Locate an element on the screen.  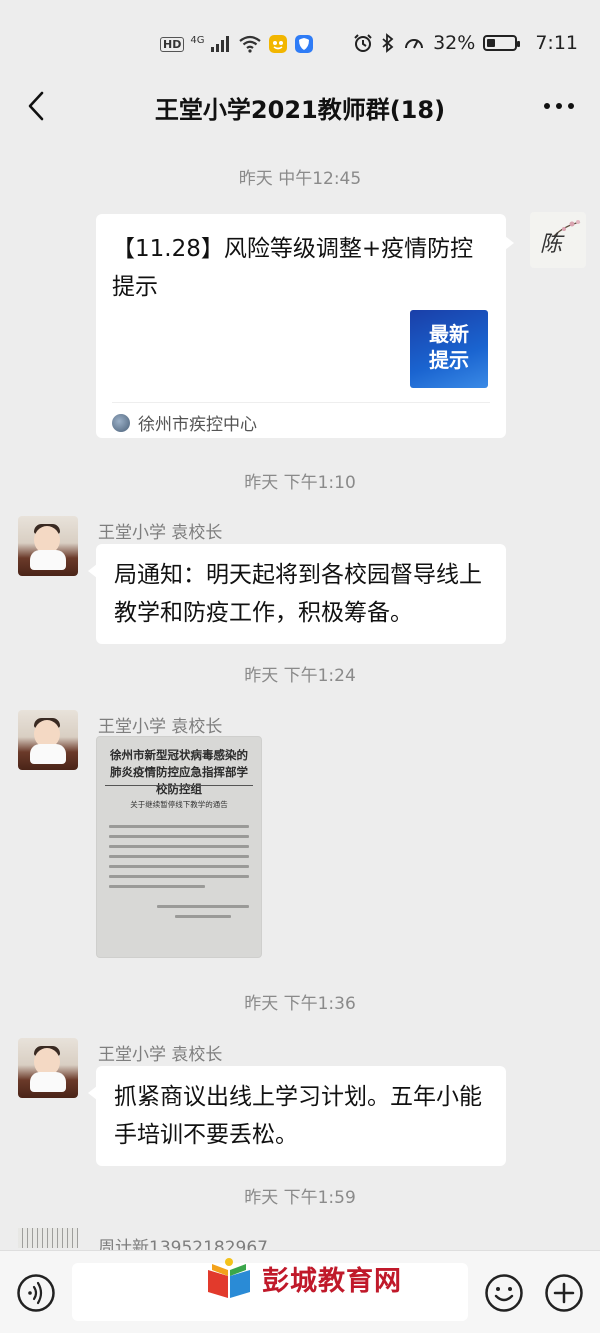
plus-icon is located at coordinates (564, 1293).